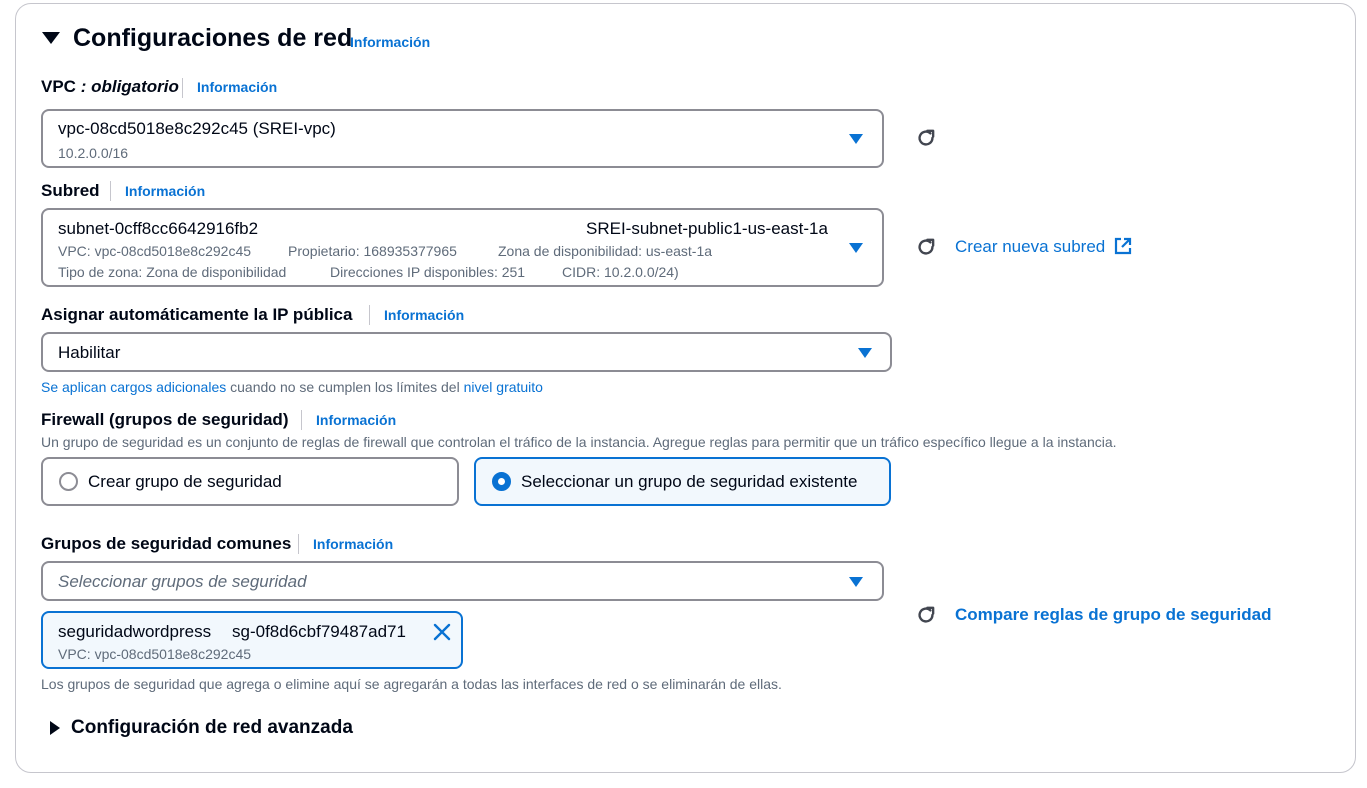 The width and height of the screenshot is (1367, 788). What do you see at coordinates (1113, 615) in the screenshot?
I see `compare-rules-link: Compare reglas de grupo de seguridad` at bounding box center [1113, 615].